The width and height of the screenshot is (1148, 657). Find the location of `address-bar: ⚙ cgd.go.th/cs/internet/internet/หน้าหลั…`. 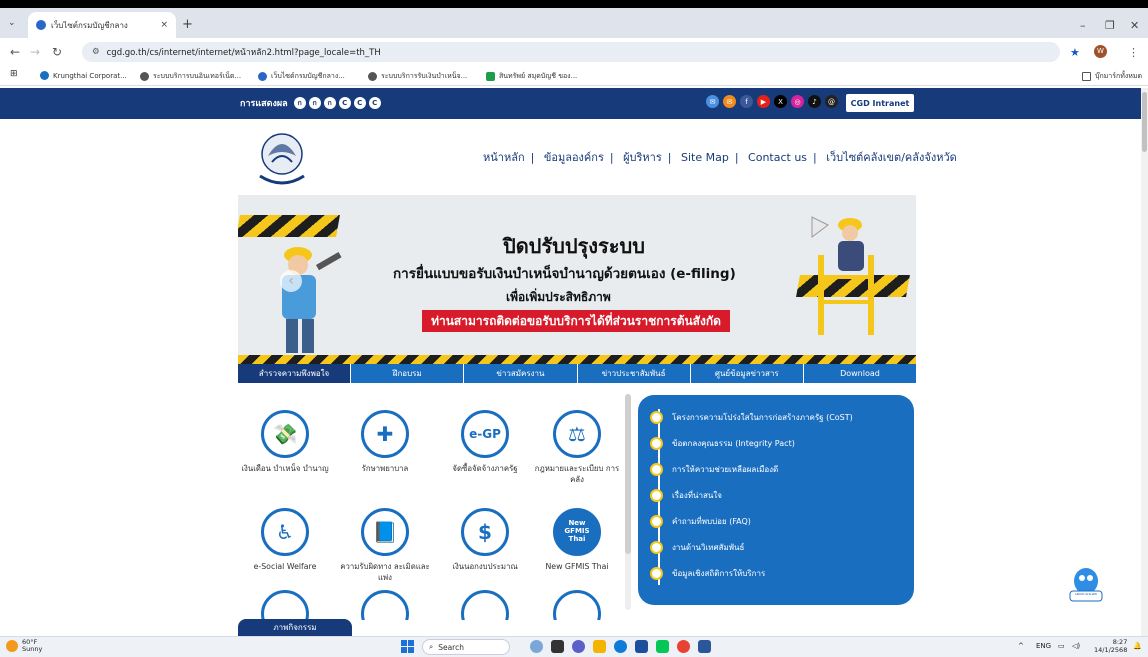

address-bar: ⚙ cgd.go.th/cs/internet/internet/หน้าหลั… is located at coordinates (571, 52).